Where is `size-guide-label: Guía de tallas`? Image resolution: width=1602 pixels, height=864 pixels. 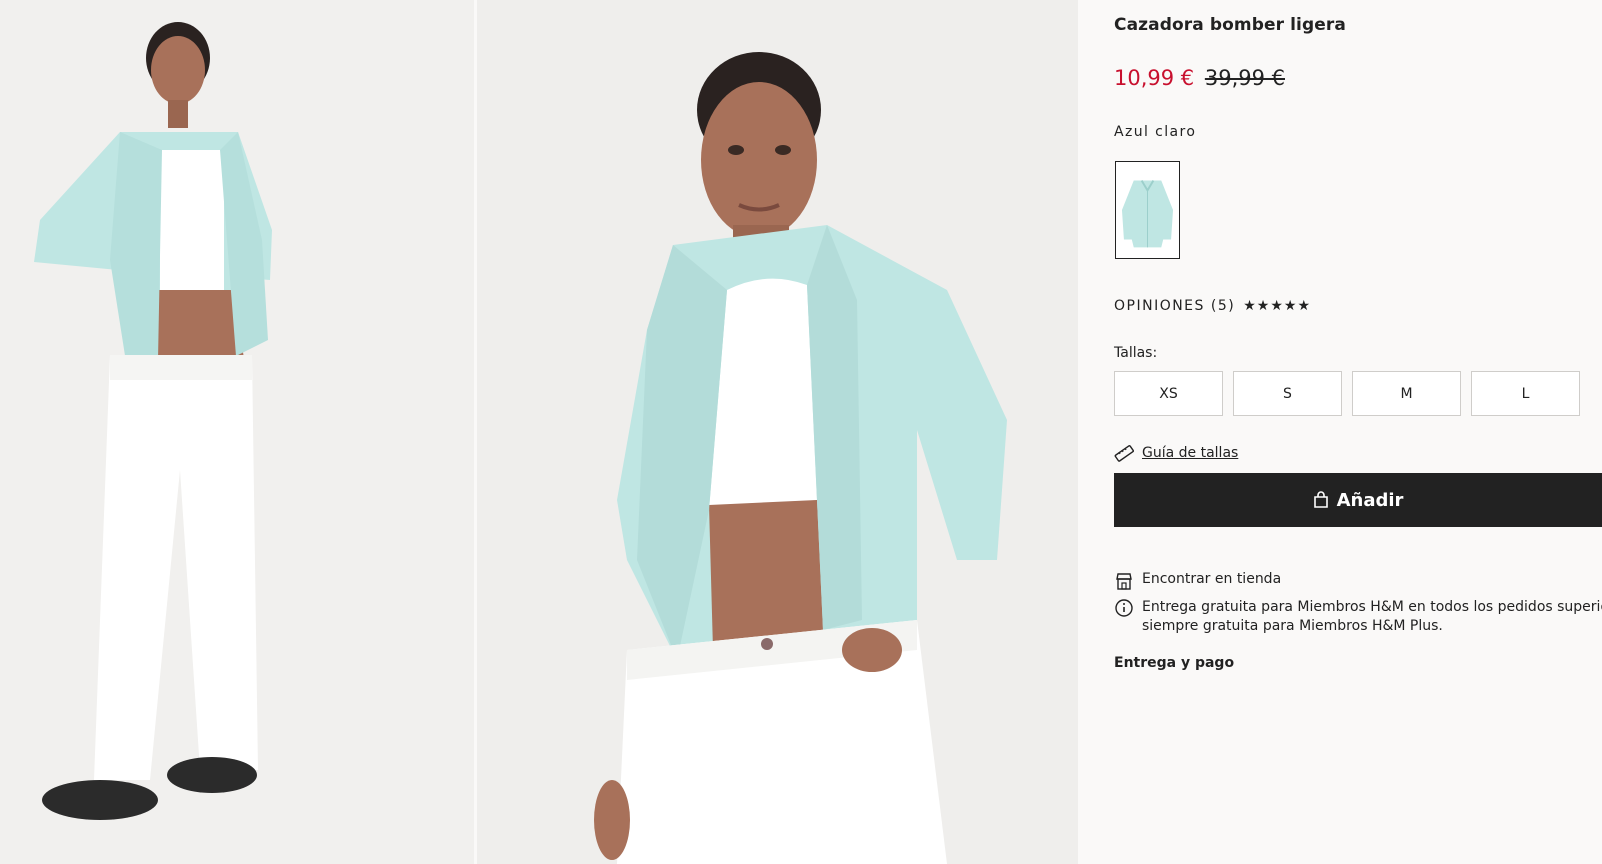
size-guide-label: Guía de tallas is located at coordinates (1190, 453).